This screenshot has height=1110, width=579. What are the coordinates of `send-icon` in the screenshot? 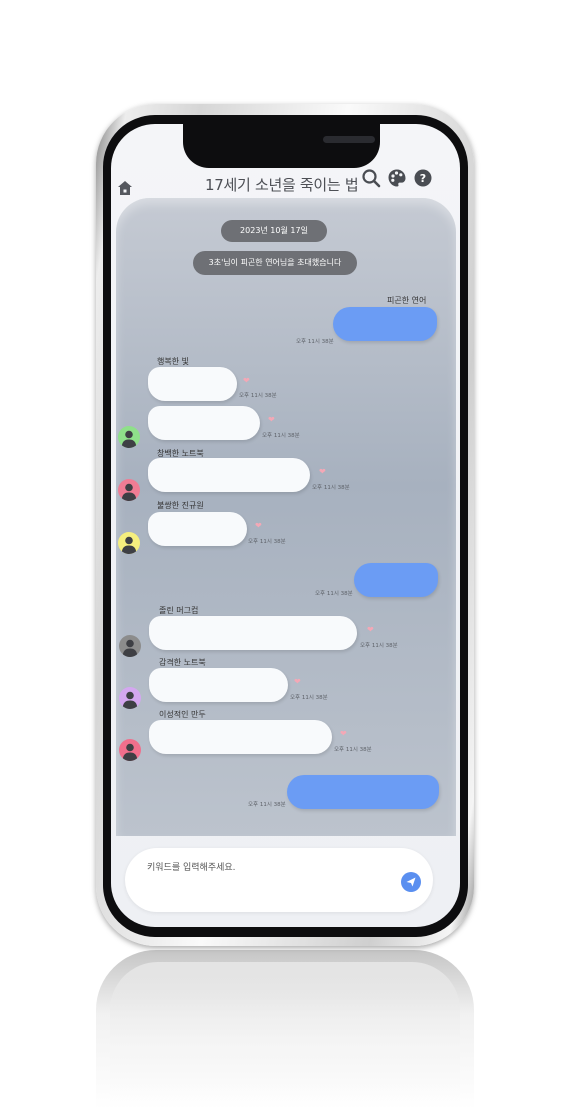 It's located at (411, 882).